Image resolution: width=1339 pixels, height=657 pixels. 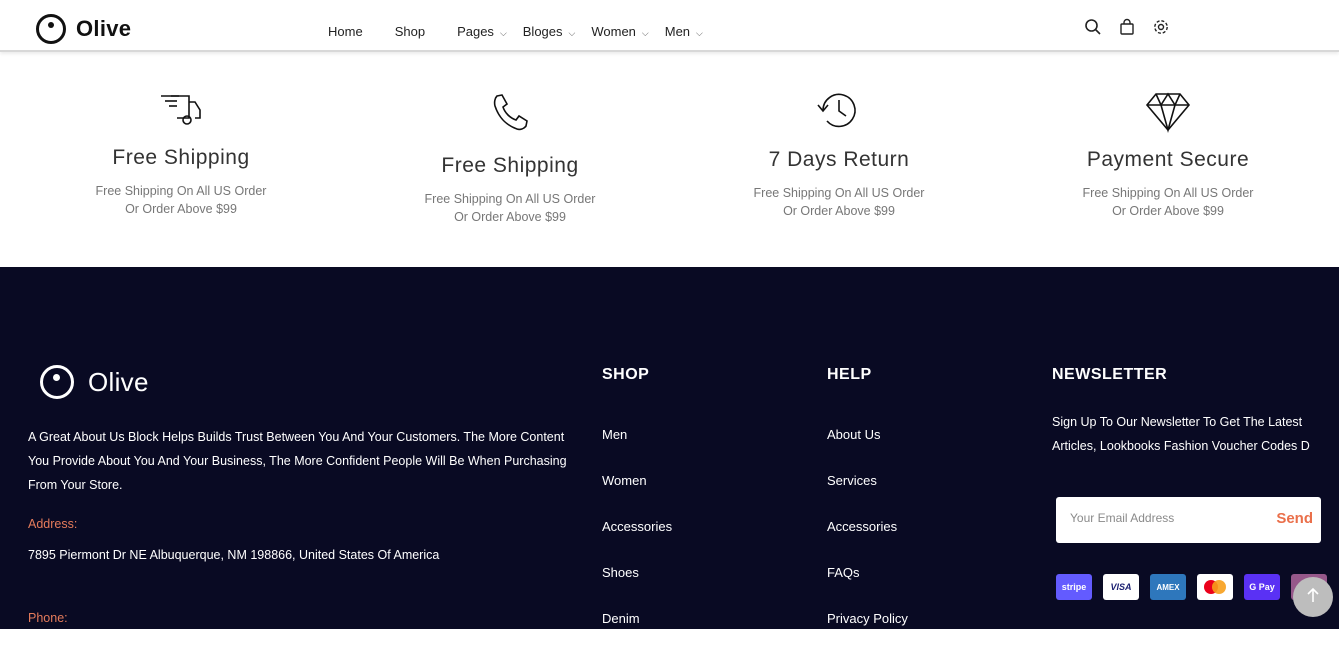 What do you see at coordinates (1110, 374) in the screenshot?
I see `newsletter-heading: NEWSLETTER` at bounding box center [1110, 374].